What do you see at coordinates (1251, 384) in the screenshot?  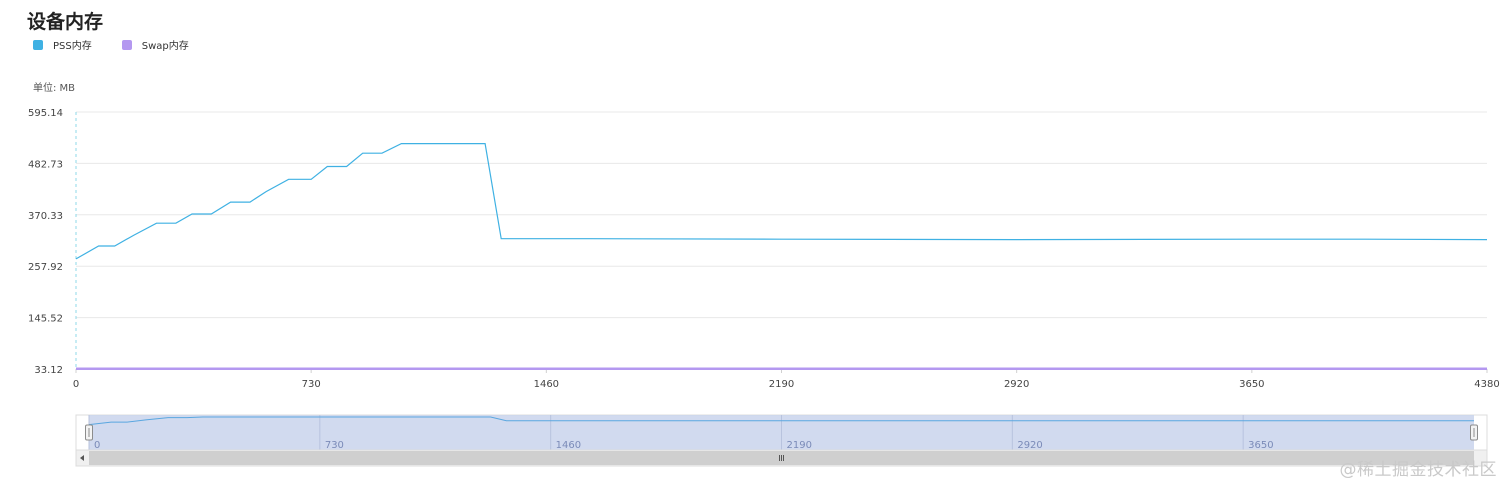 I see `x-tick-label: 3650` at bounding box center [1251, 384].